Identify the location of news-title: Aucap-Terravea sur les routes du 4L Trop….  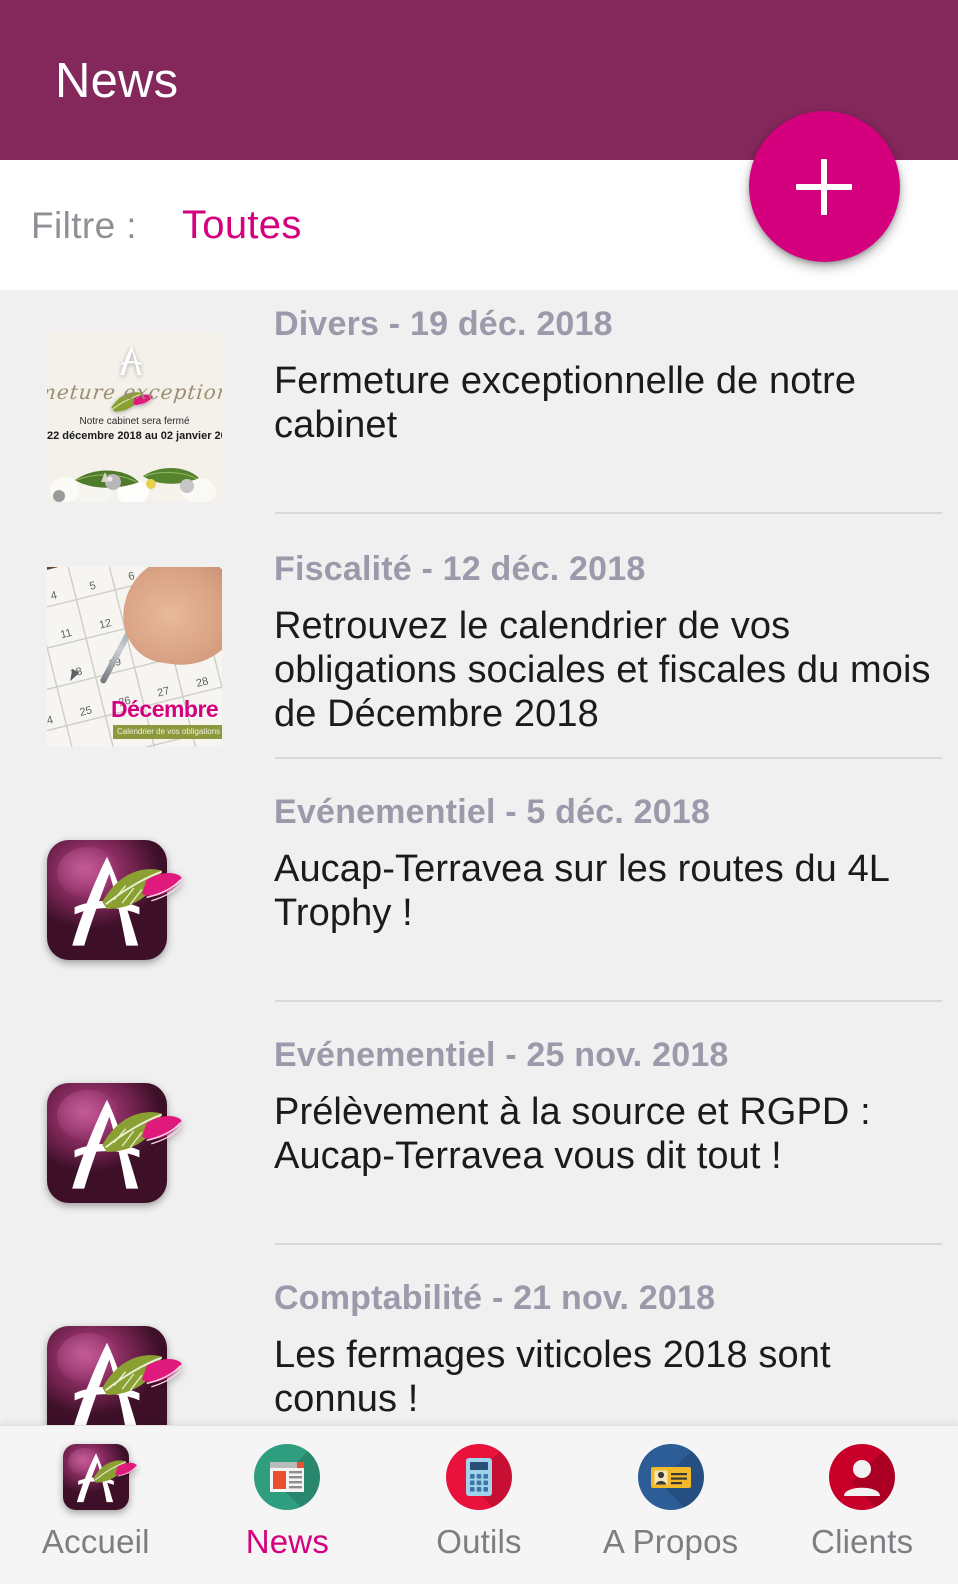
(581, 891).